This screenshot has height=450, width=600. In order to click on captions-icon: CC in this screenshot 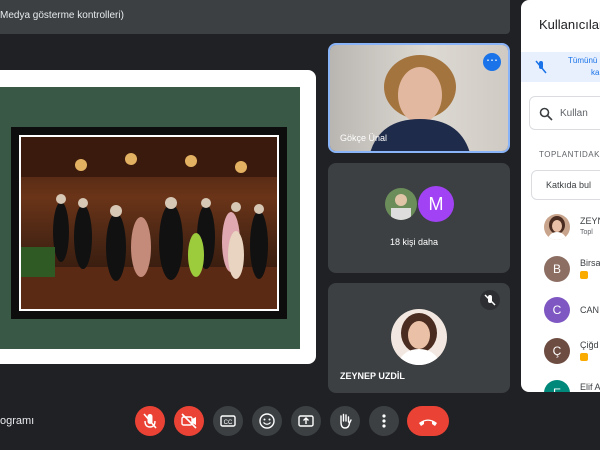, I will do `click(228, 421)`.